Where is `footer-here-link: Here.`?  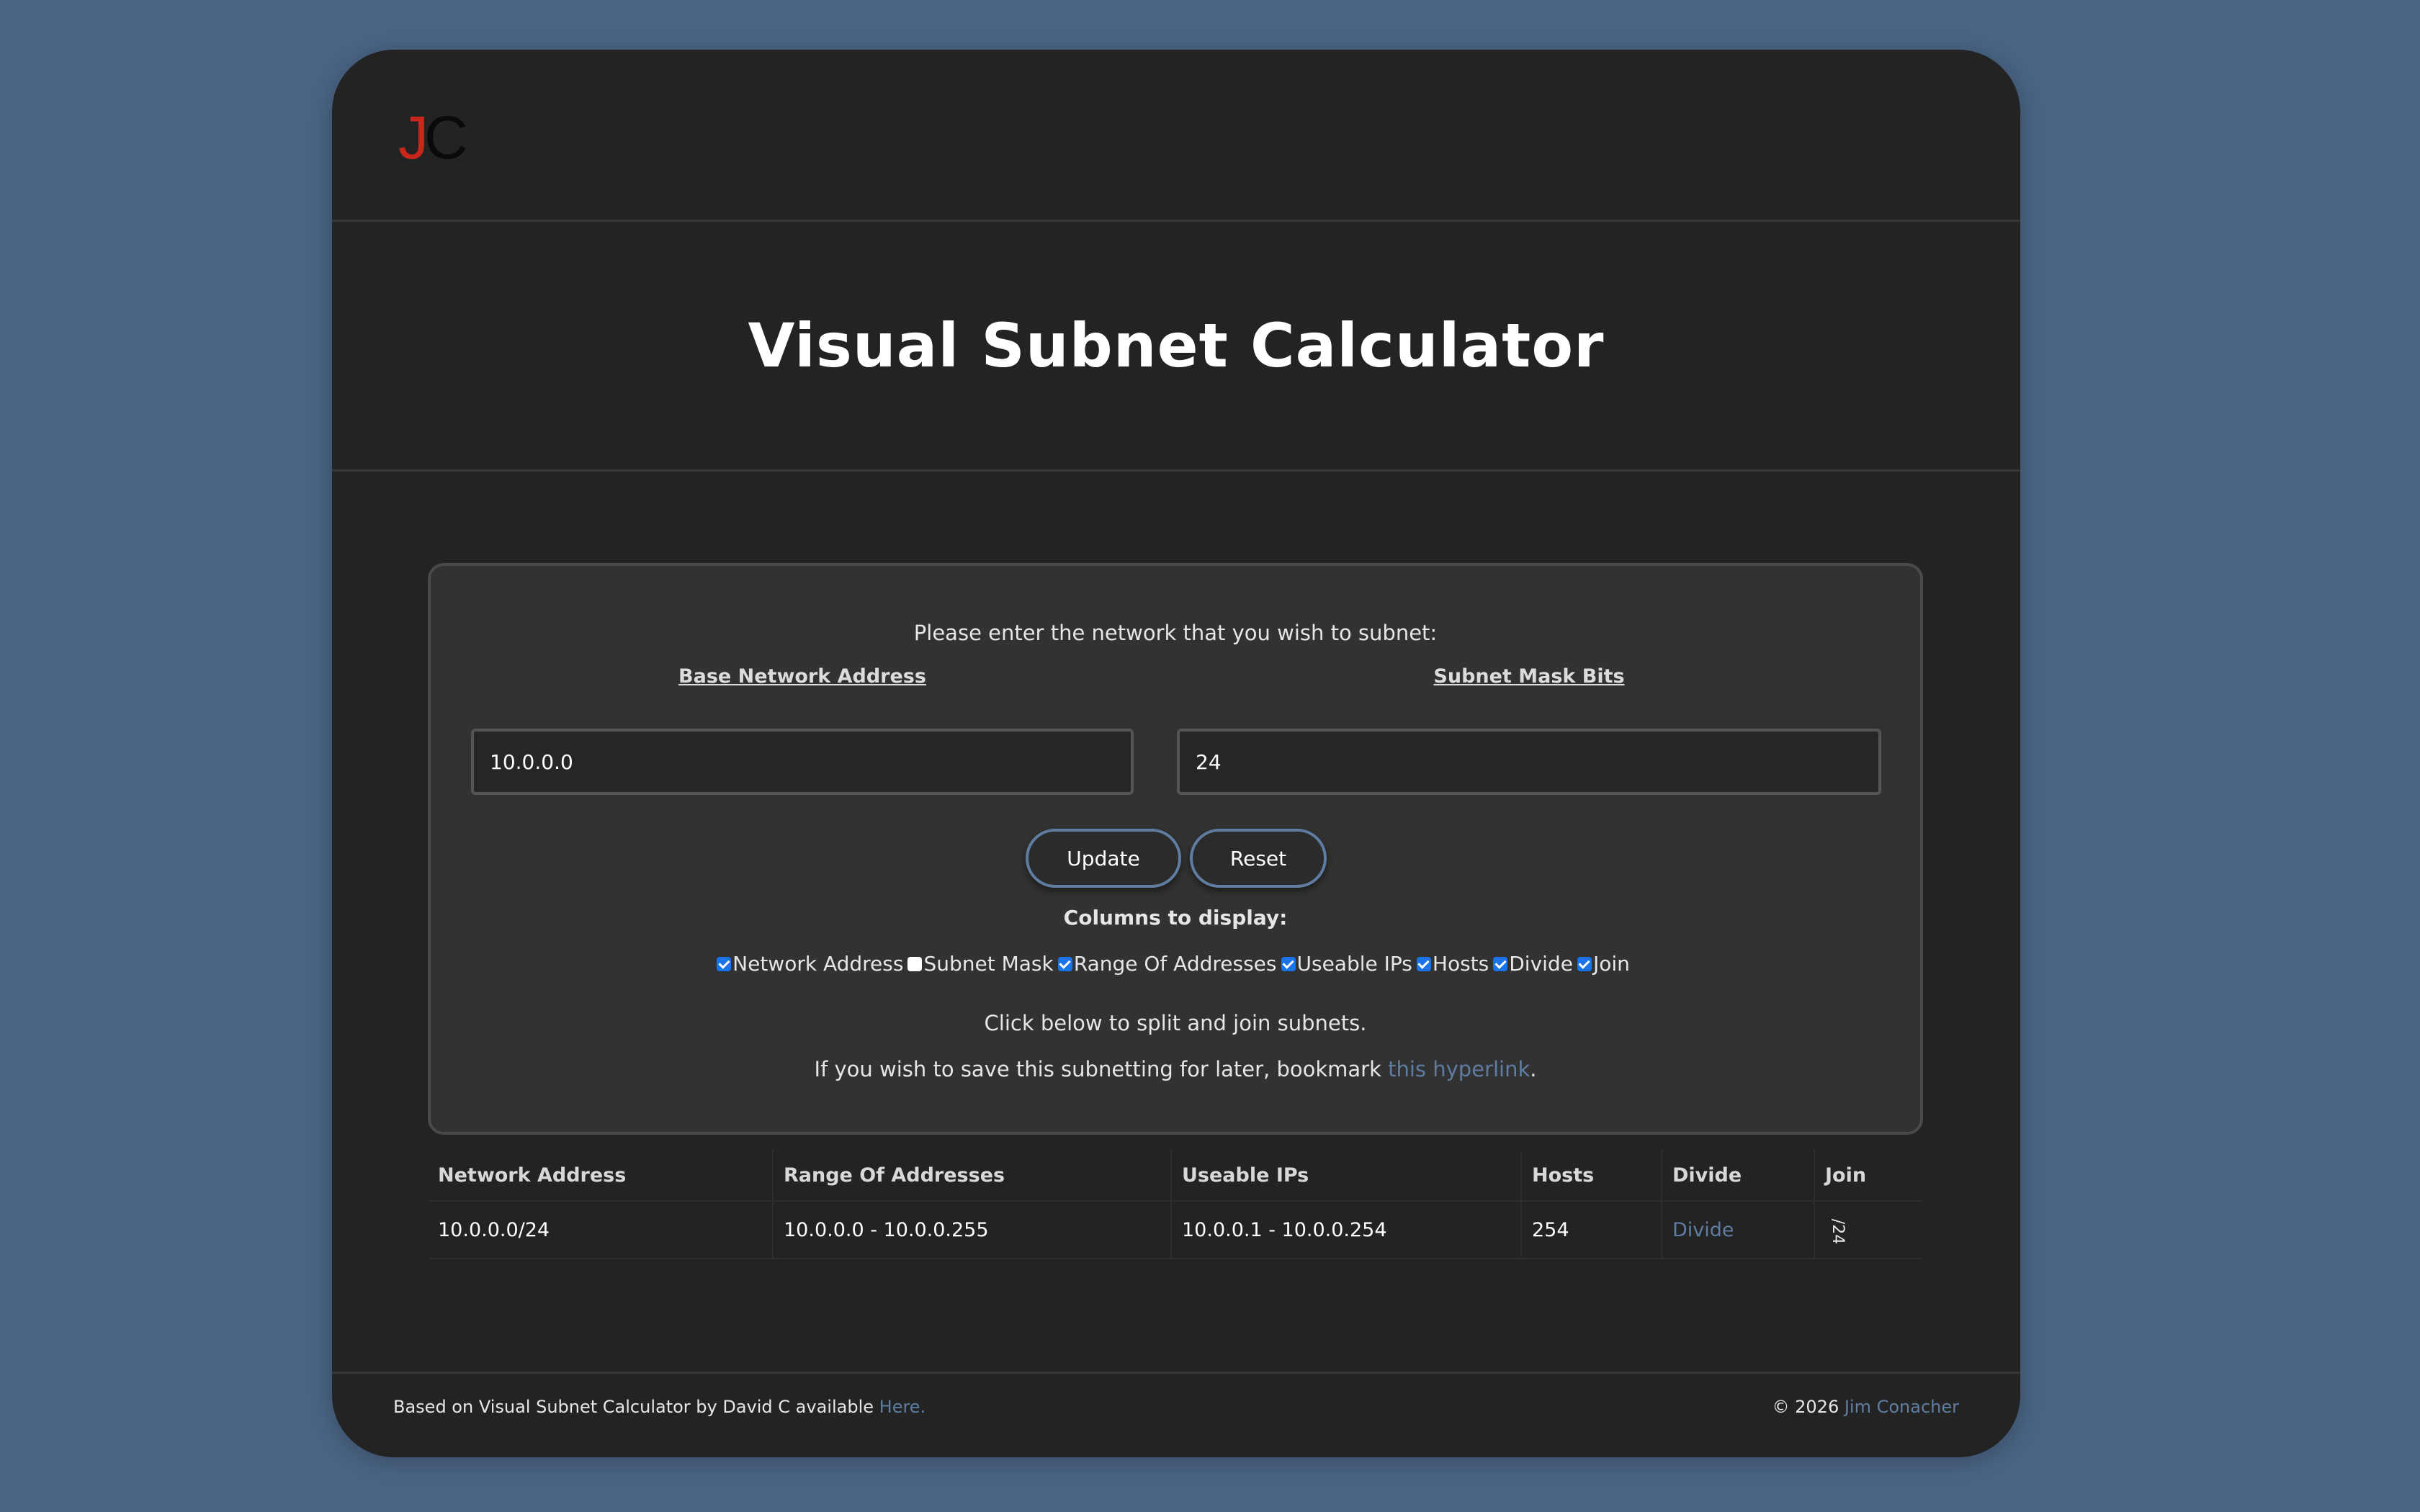
footer-here-link: Here. is located at coordinates (902, 1407).